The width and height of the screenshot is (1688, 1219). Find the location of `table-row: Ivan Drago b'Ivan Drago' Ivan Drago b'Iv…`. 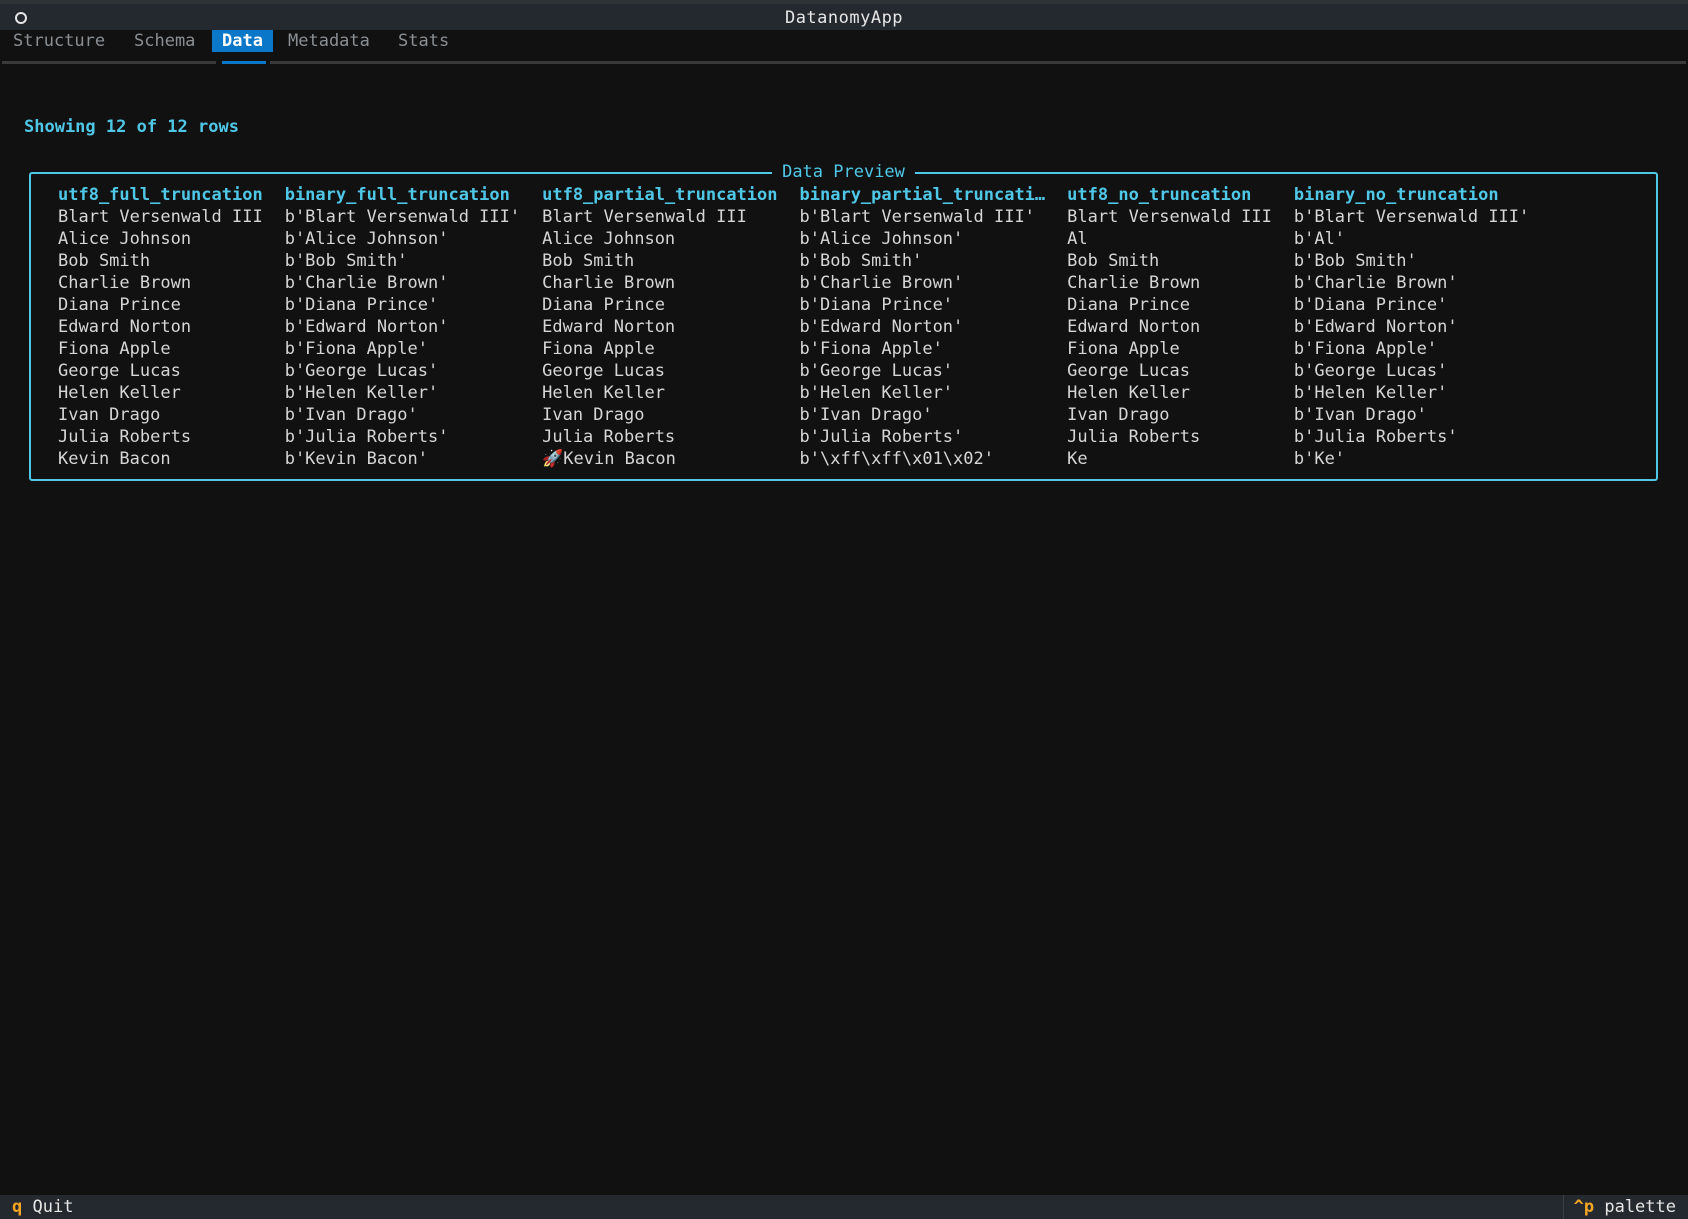

table-row: Ivan Drago b'Ivan Drago' Ivan Drago b'Iv… is located at coordinates (804, 415).